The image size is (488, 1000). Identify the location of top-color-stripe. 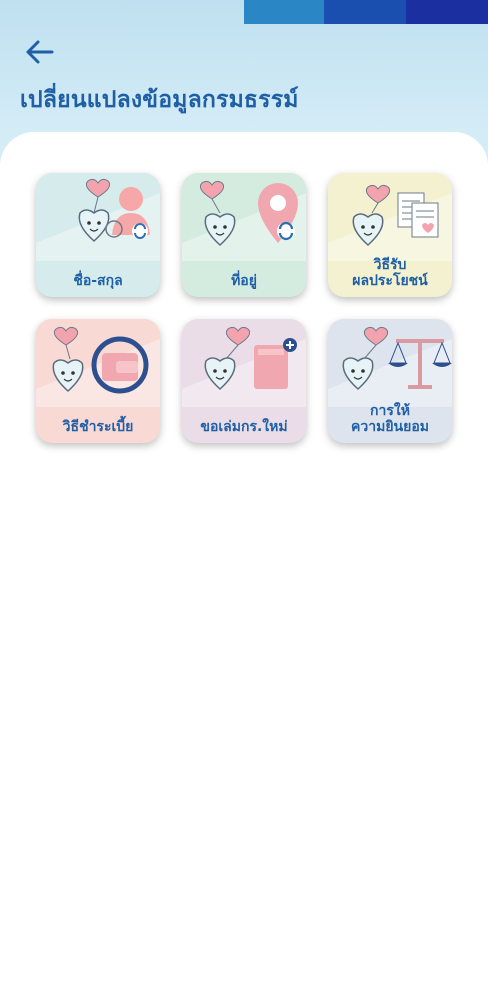
(366, 12).